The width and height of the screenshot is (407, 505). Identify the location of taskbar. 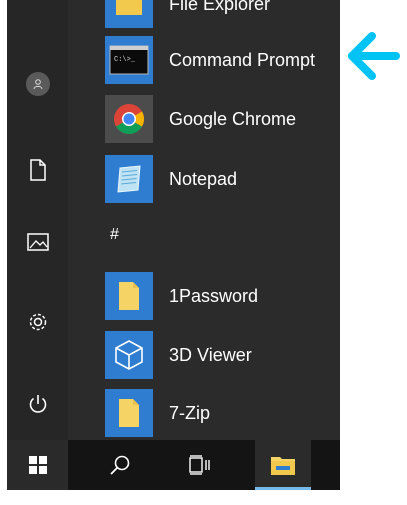
(173, 465).